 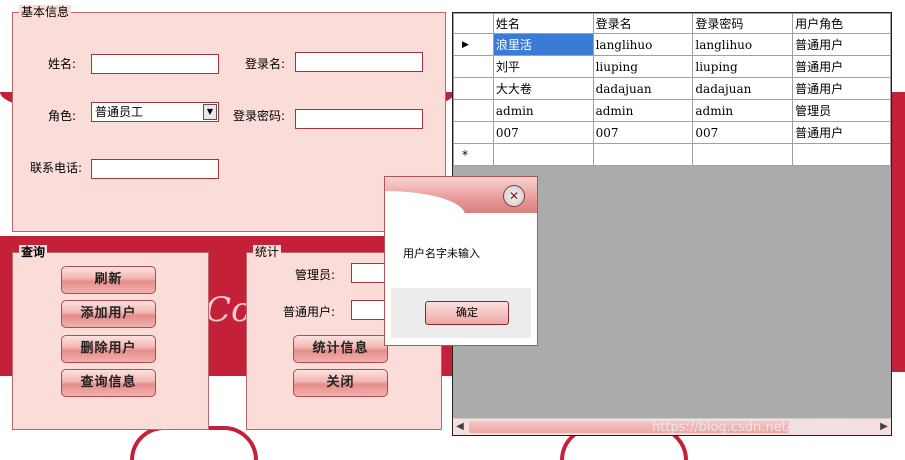 I want to click on login-name-label: 登录名:, so click(x=265, y=64).